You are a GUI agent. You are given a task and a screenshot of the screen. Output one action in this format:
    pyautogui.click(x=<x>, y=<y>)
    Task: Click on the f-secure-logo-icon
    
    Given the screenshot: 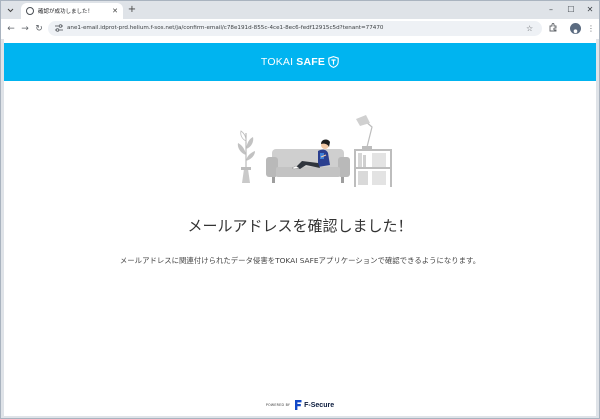 What is the action you would take?
    pyautogui.click(x=298, y=405)
    